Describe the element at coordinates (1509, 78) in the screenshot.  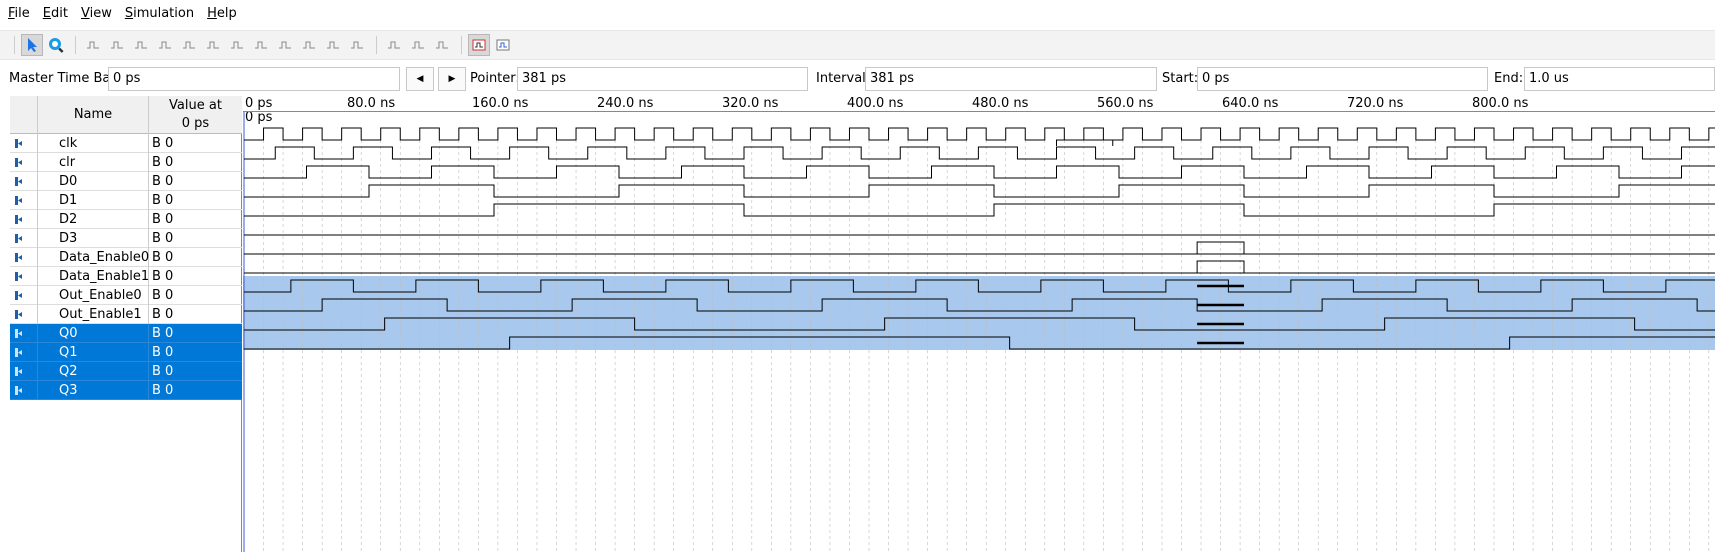
I see `end-label: End:` at that location.